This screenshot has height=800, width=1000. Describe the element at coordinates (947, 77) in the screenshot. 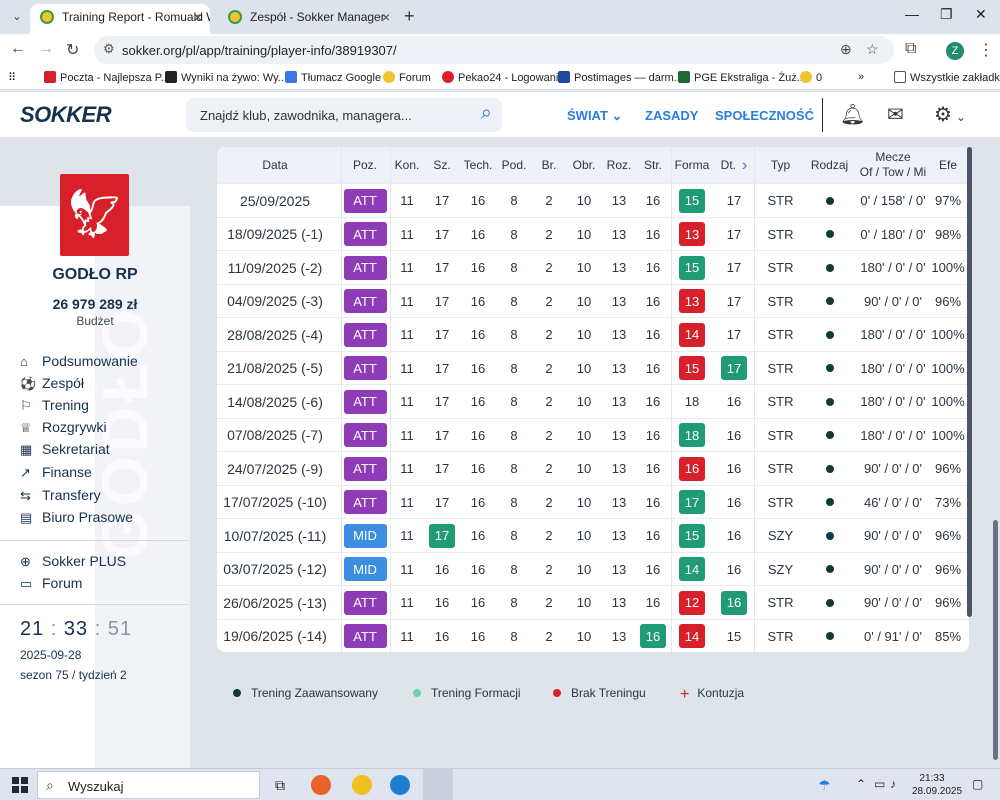

I see `all-bookmarks-folder: Wszystkie zakładki` at that location.